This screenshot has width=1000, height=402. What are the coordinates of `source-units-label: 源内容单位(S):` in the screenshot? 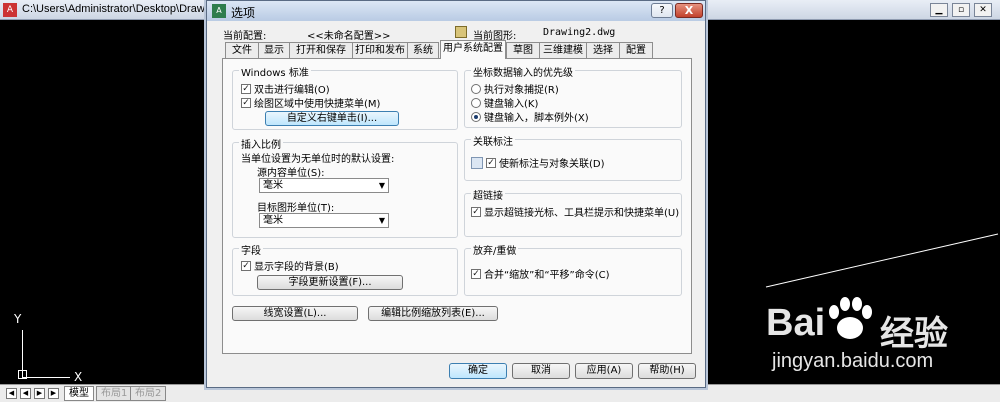 It's located at (291, 173).